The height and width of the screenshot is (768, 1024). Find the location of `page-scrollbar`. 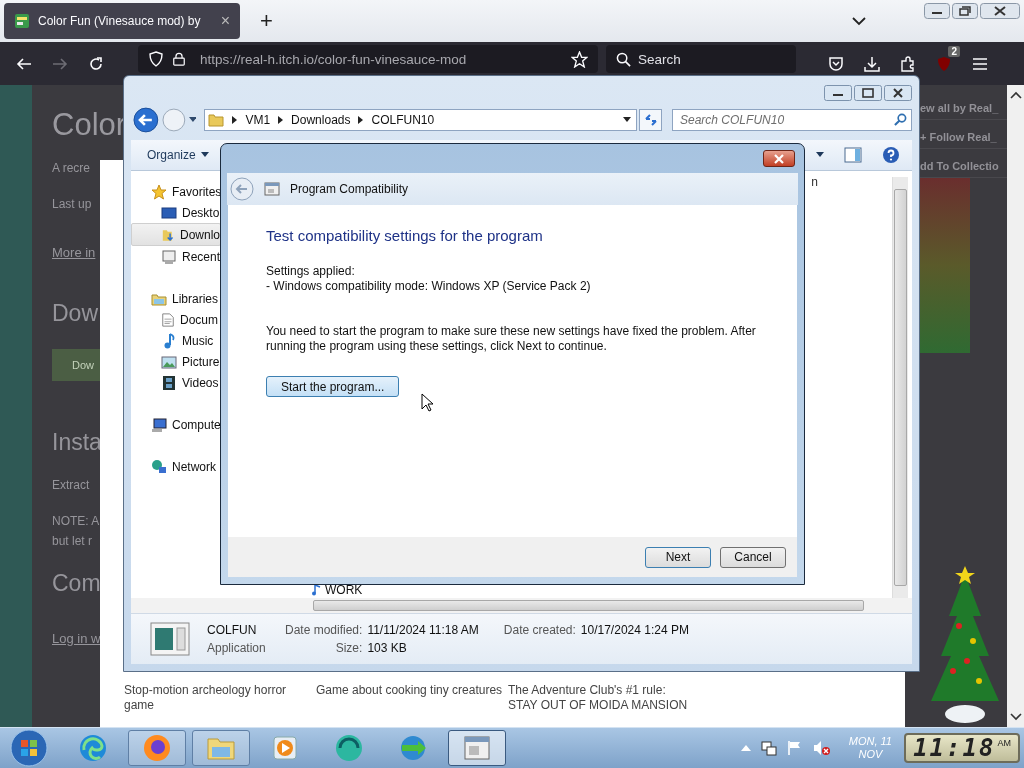

page-scrollbar is located at coordinates (1015, 406).